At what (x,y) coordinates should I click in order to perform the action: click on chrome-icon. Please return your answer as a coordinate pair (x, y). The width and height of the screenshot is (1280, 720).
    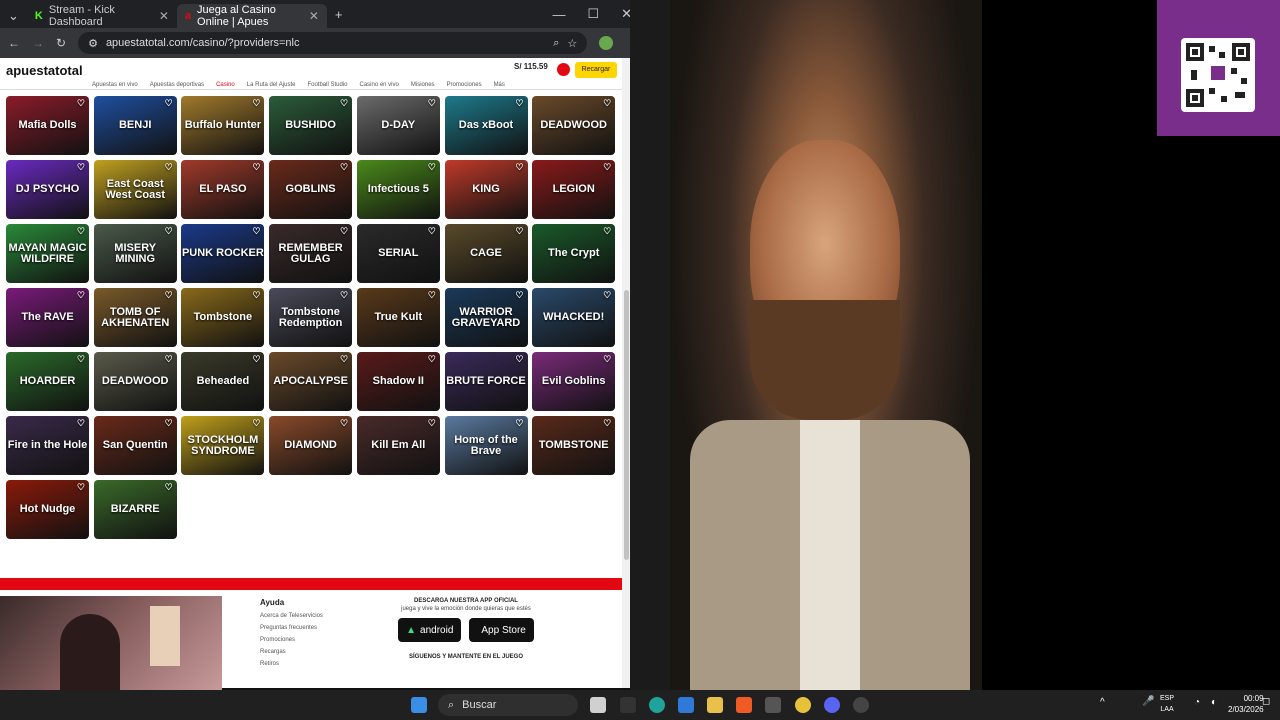
    Looking at the image, I should click on (803, 705).